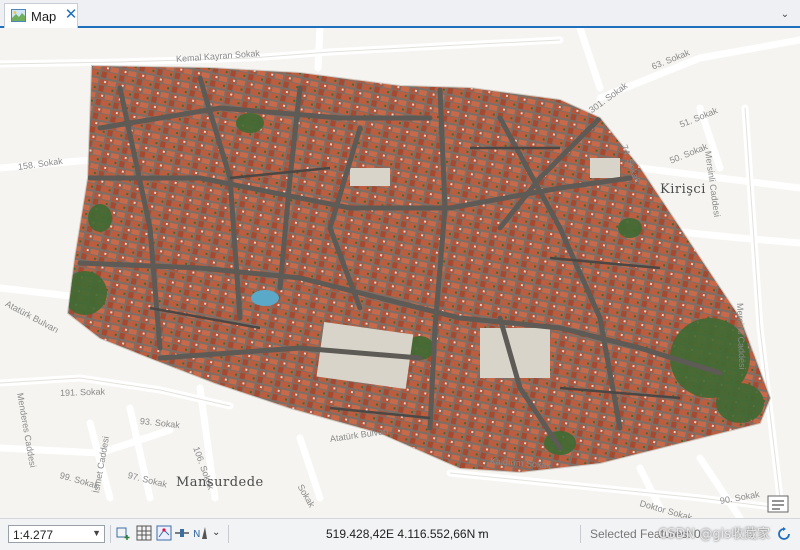 The image size is (800, 550). I want to click on add-map-frame-icon, so click(124, 533).